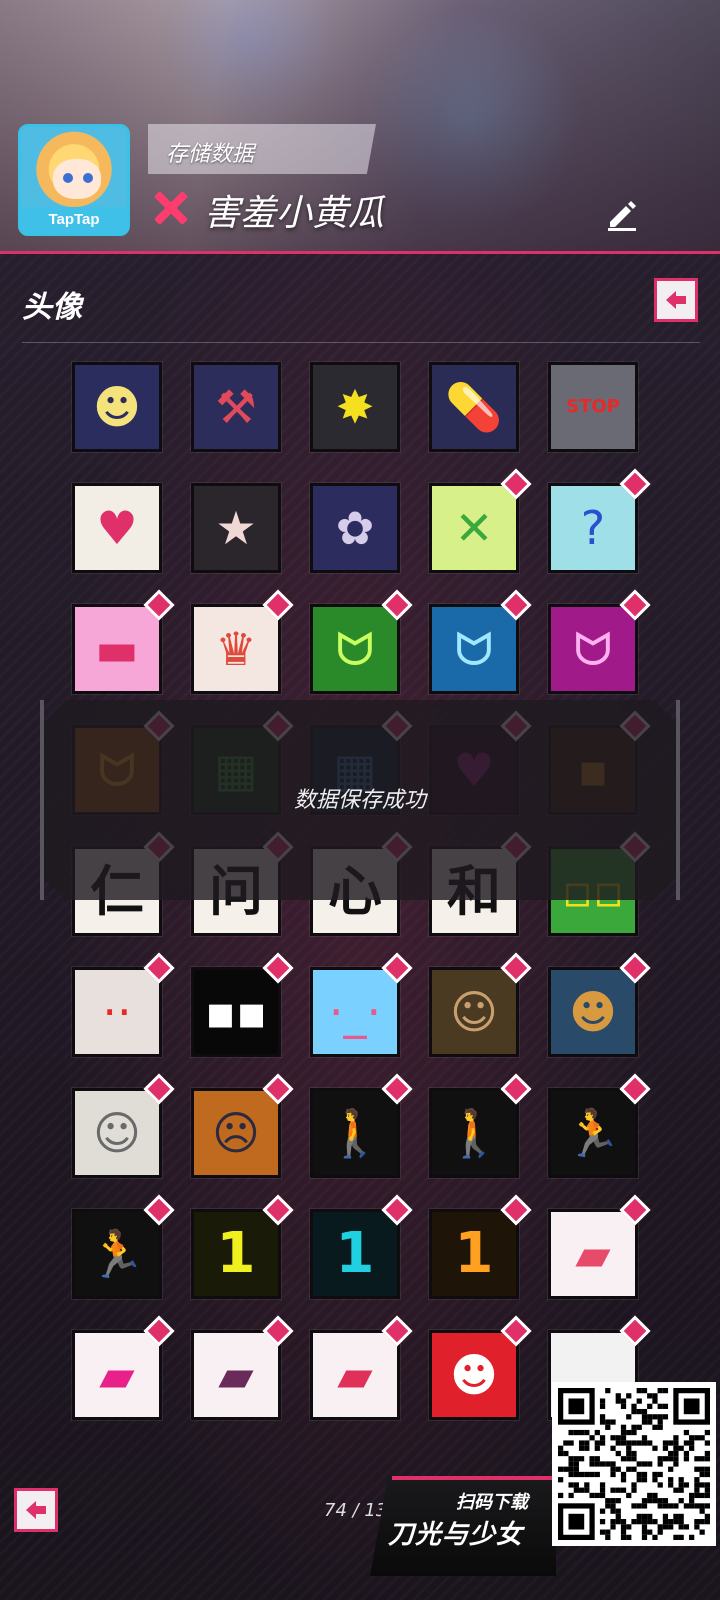 The width and height of the screenshot is (720, 1600). I want to click on van-gogh-icon: ☻, so click(593, 1012).